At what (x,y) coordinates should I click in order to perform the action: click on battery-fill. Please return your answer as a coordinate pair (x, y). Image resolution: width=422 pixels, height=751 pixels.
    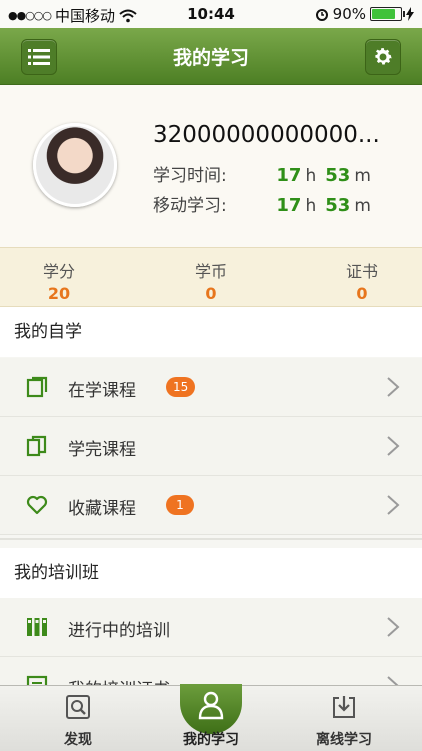
    Looking at the image, I should click on (384, 14).